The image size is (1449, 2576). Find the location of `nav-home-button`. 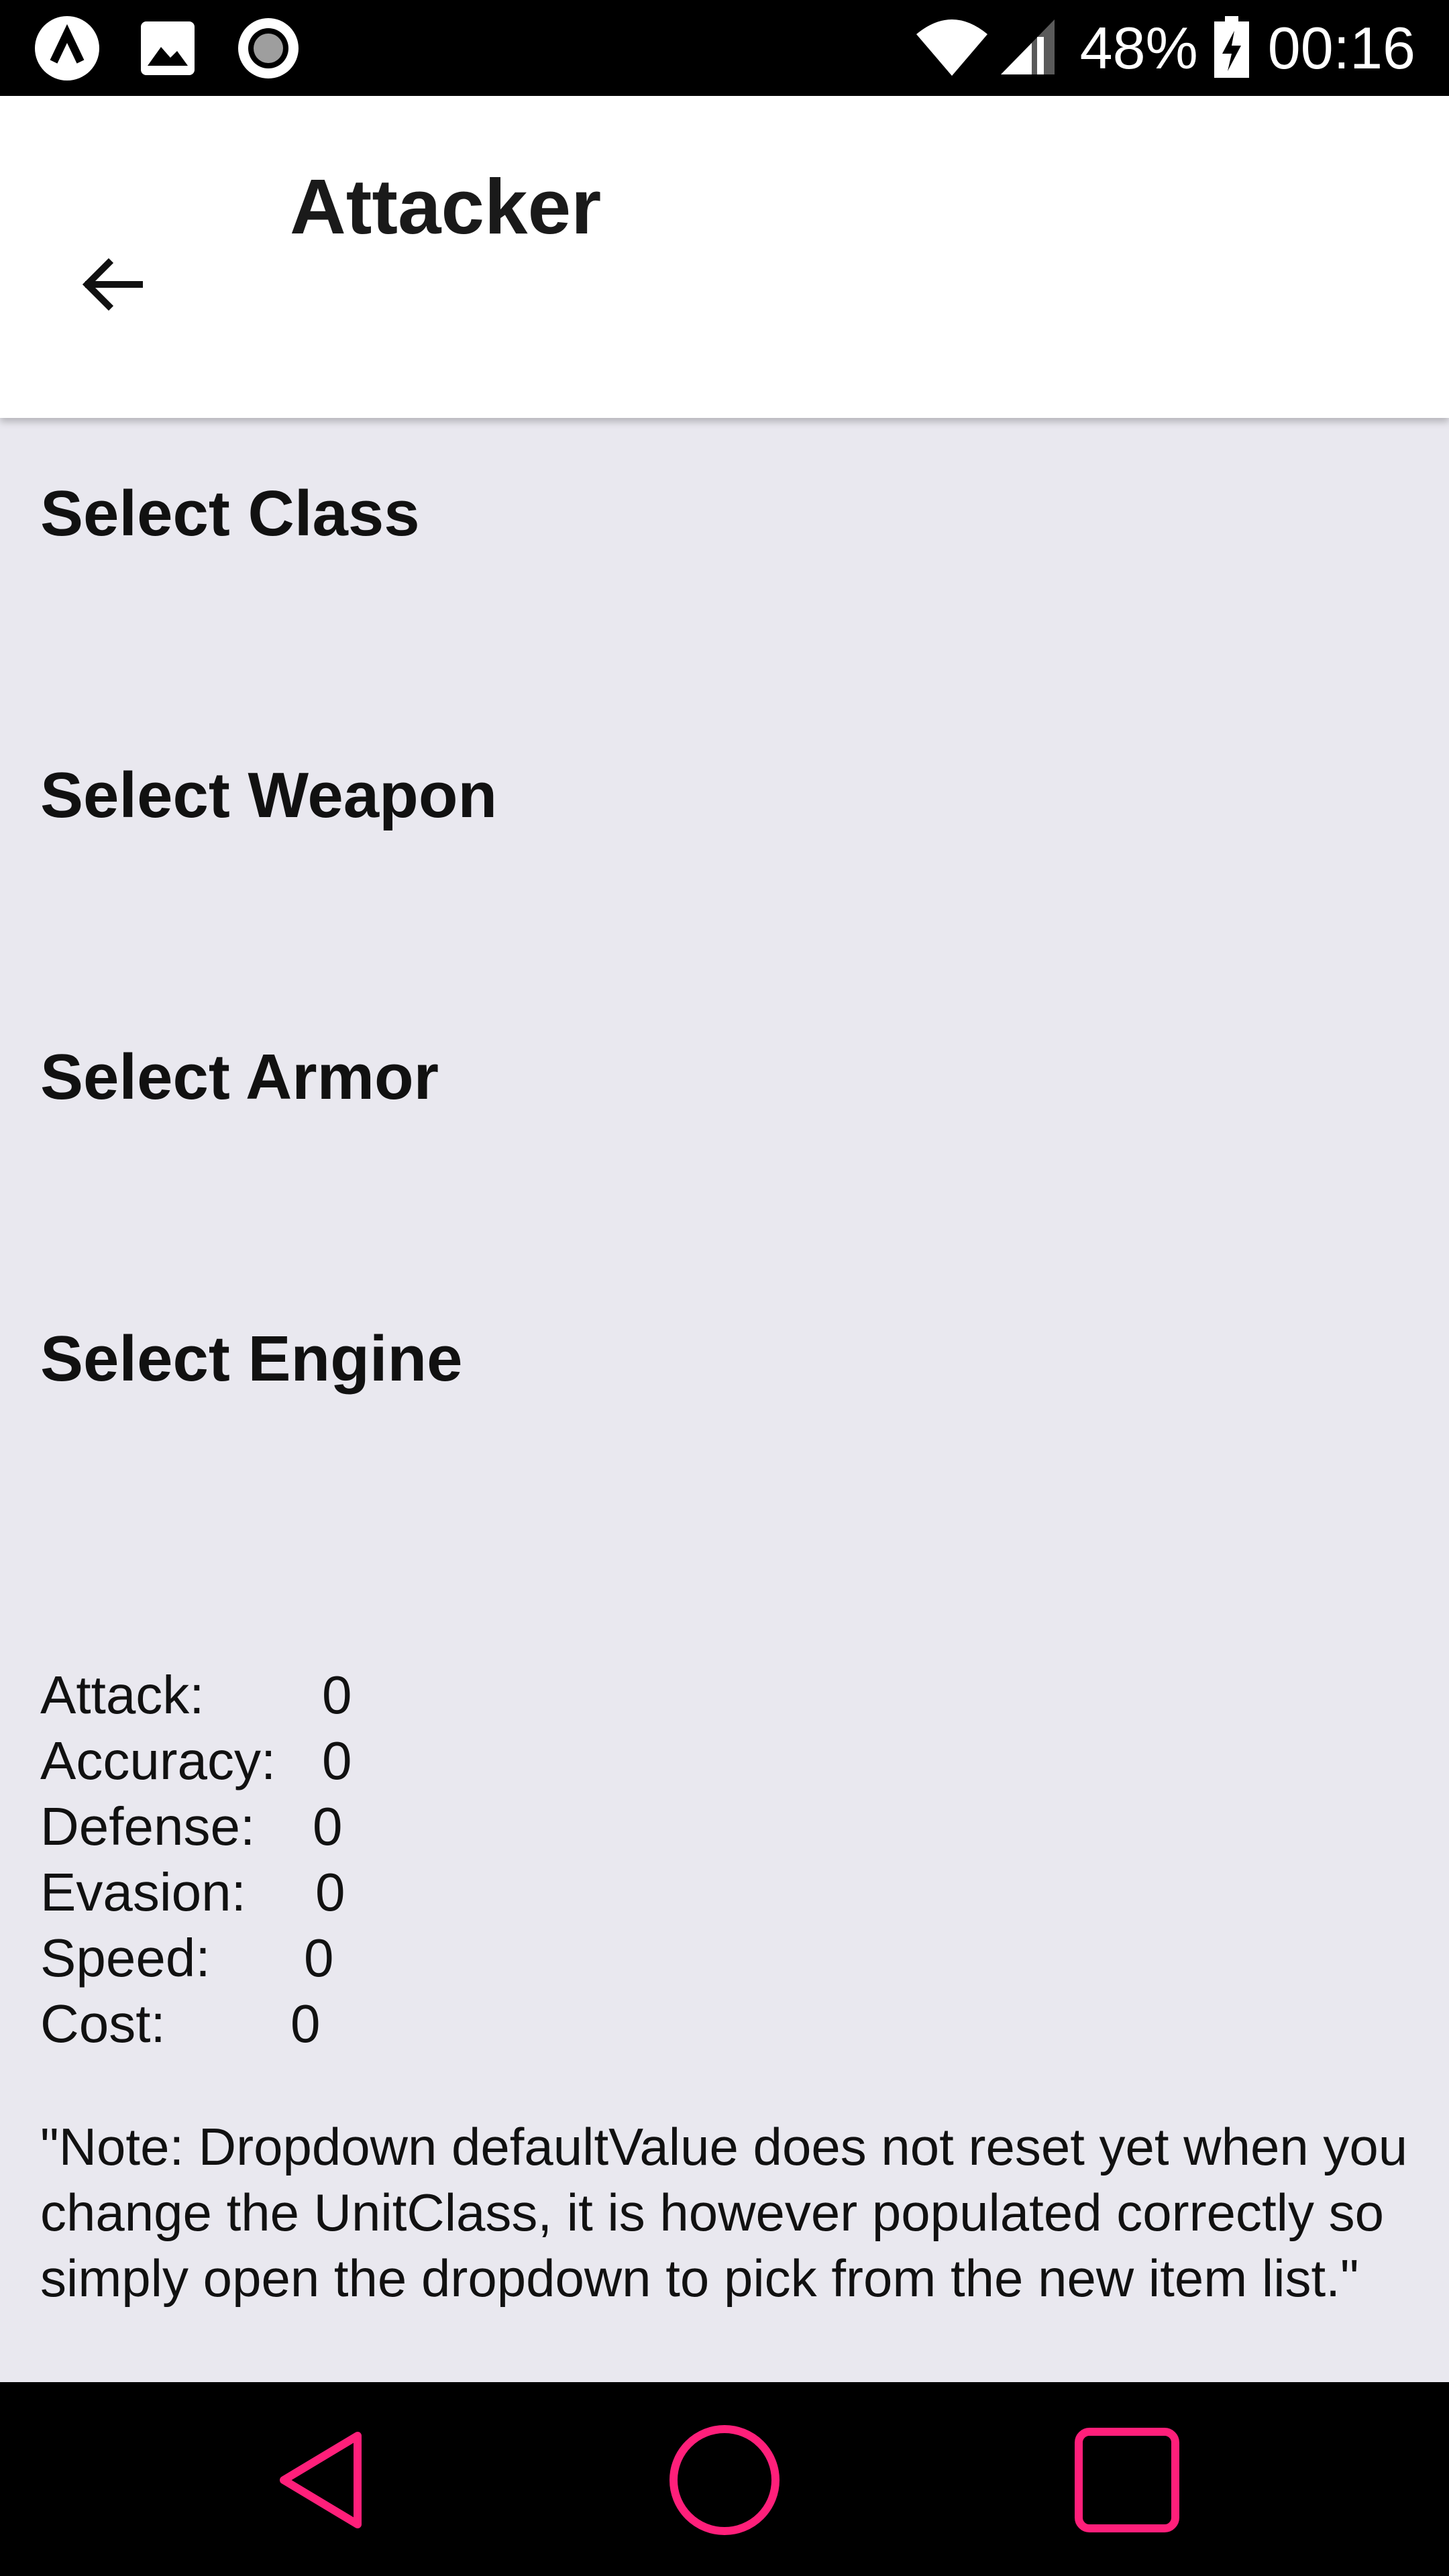

nav-home-button is located at coordinates (724, 2481).